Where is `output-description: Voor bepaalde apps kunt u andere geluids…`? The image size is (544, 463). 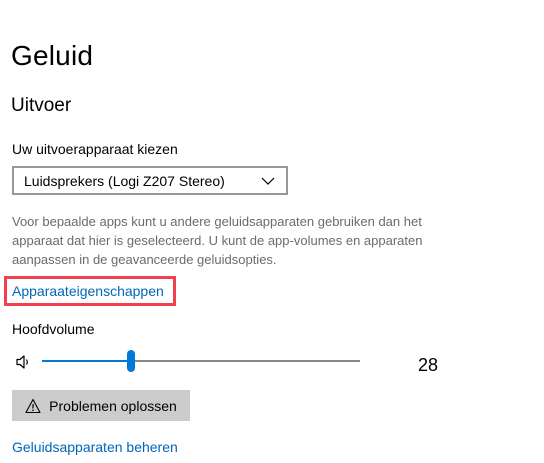
output-description: Voor bepaalde apps kunt u andere geluids… is located at coordinates (217, 240).